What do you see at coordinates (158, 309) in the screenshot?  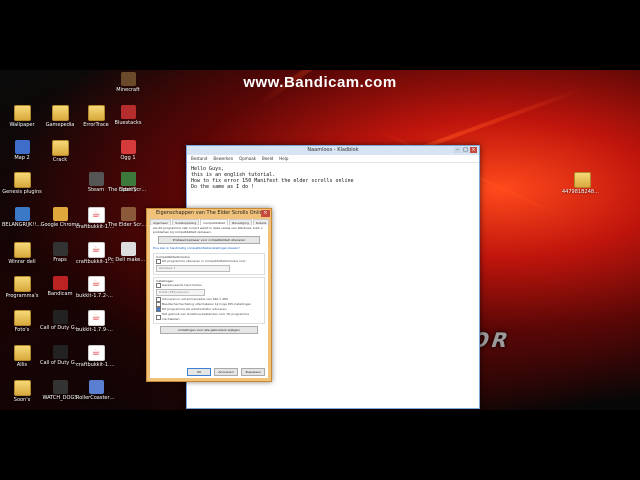 I see `checkbox-box-checked` at bounding box center [158, 309].